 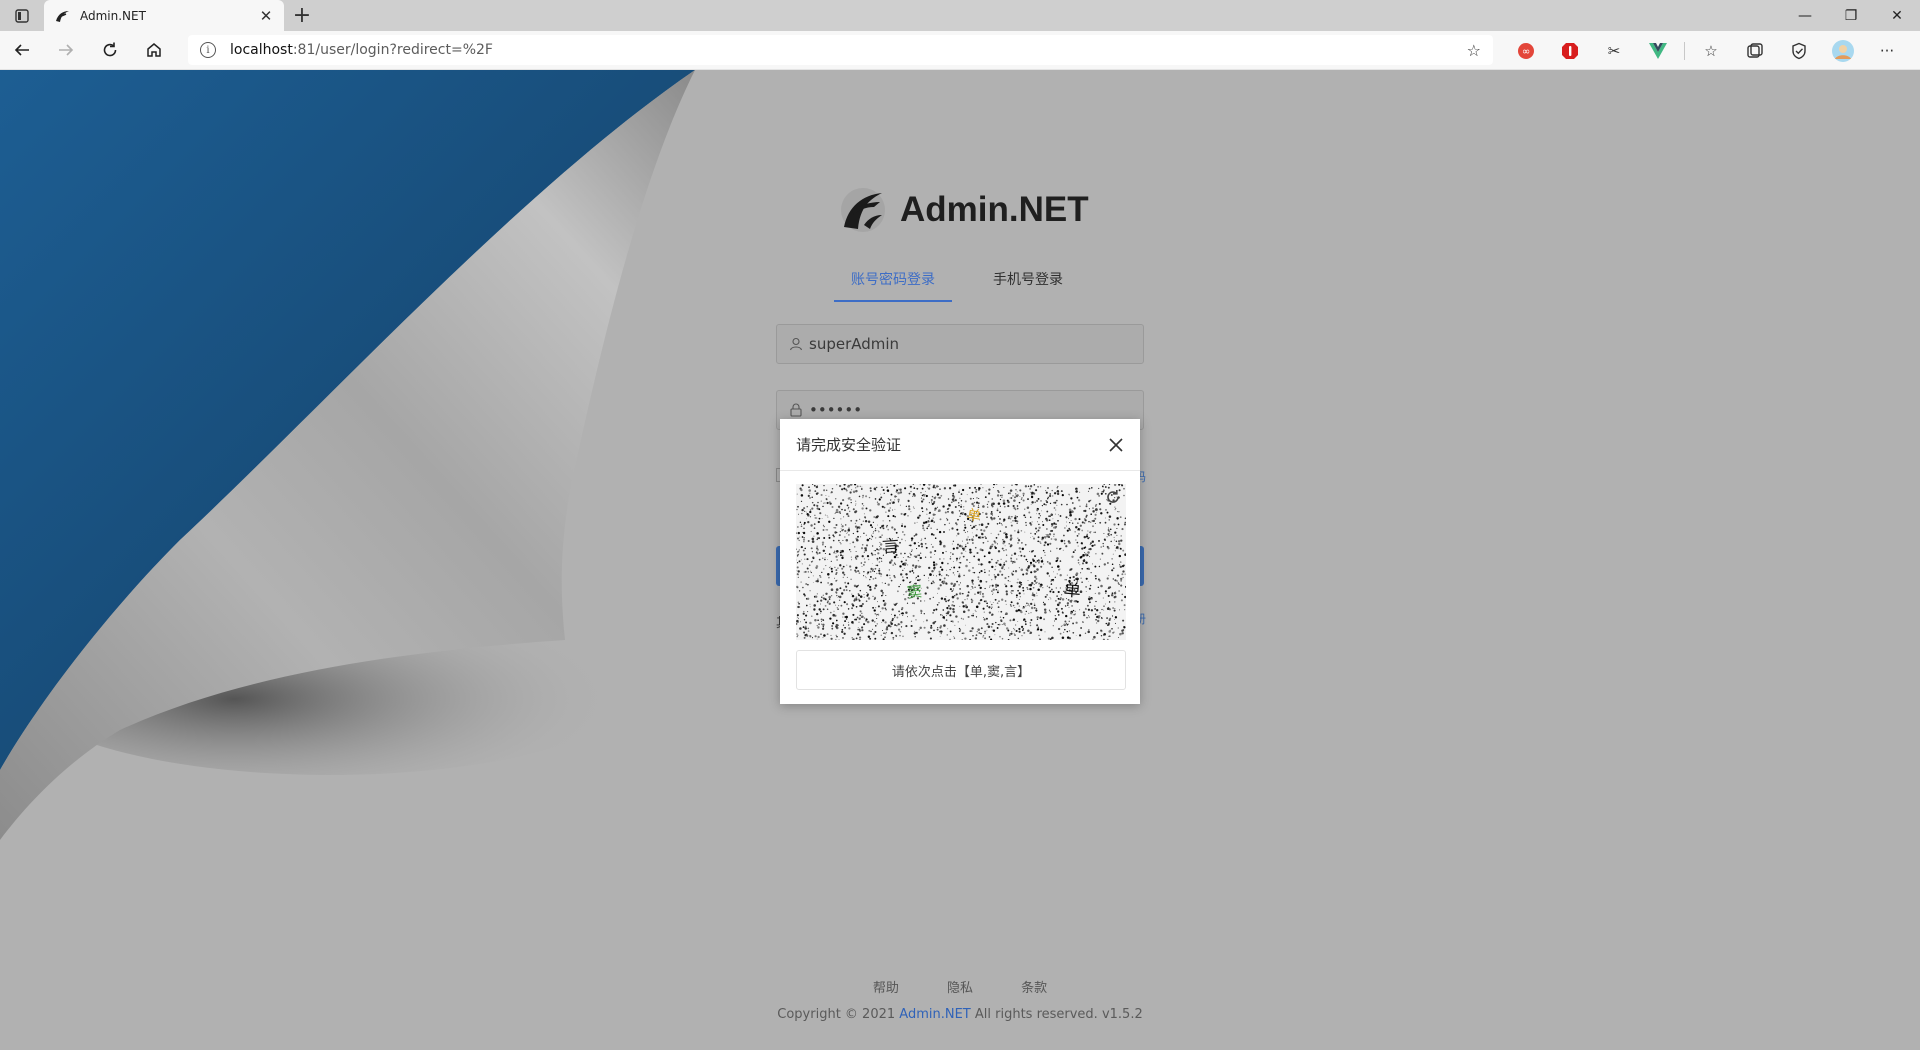 I want to click on captcha-image: 言 单 窦 单, so click(x=961, y=562).